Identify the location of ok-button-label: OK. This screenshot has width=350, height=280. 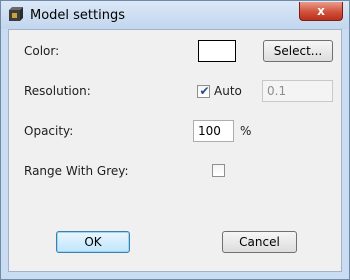
(93, 242).